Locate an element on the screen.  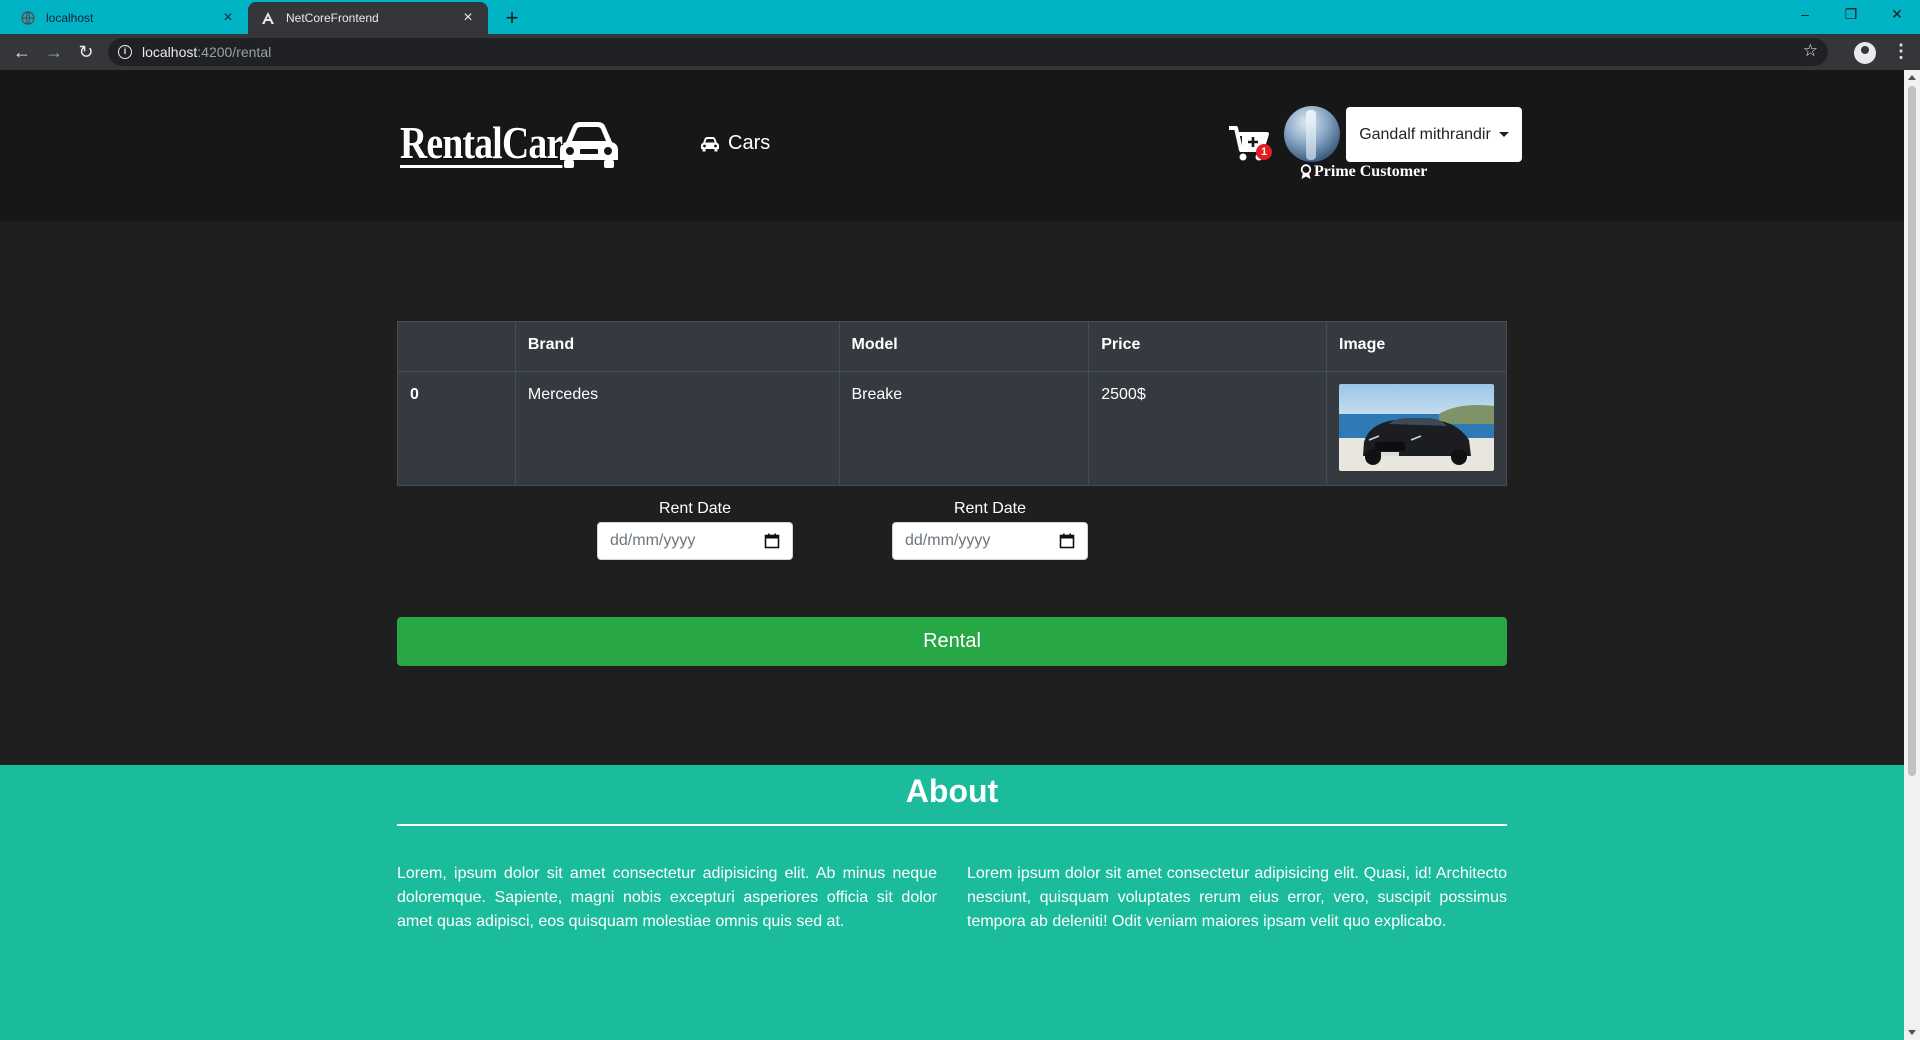
car-logo-icon is located at coordinates (588, 145).